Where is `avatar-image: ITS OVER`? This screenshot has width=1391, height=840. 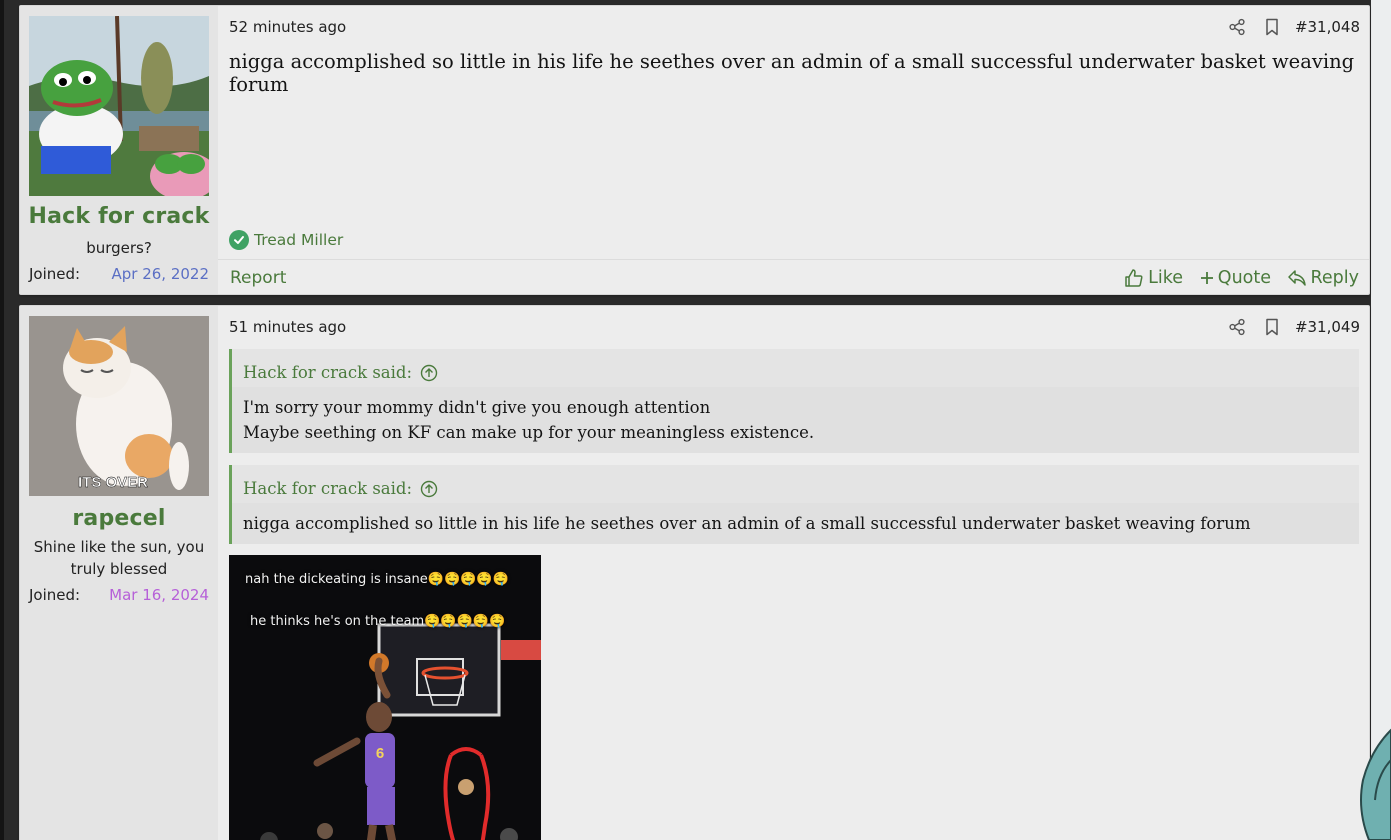
avatar-image: ITS OVER is located at coordinates (119, 406).